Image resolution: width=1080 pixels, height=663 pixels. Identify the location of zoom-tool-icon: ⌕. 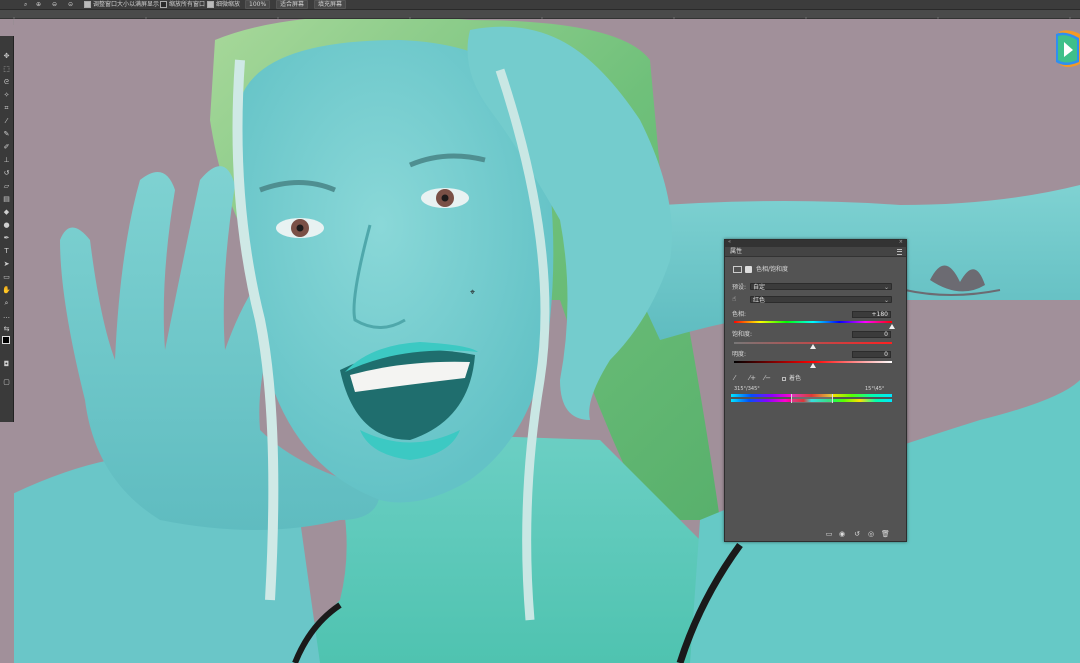
(6, 303).